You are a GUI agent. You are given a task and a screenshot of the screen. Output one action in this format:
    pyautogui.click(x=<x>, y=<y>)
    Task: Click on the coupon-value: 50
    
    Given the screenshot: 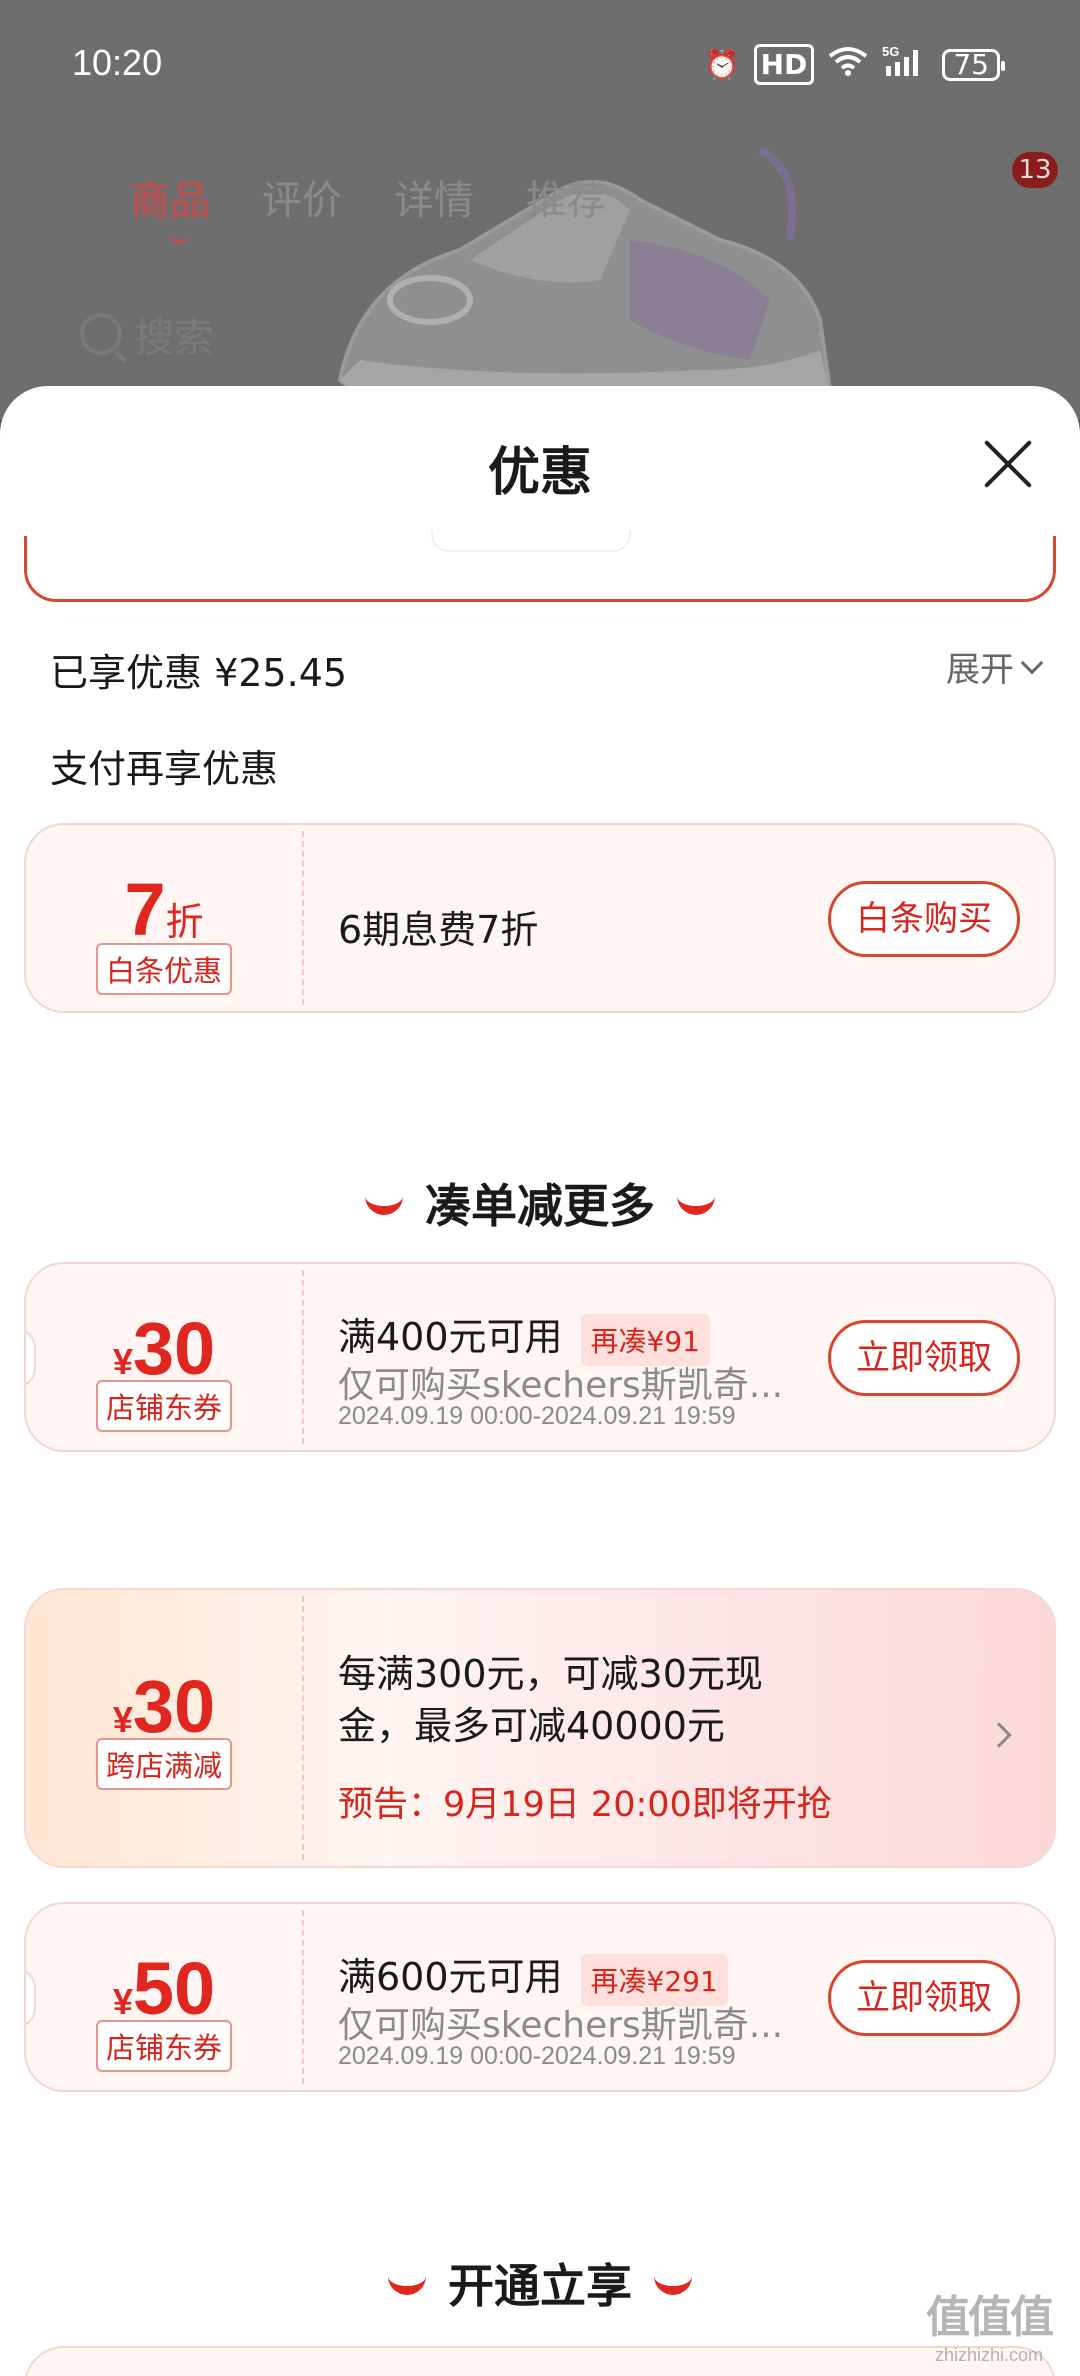 What is the action you would take?
    pyautogui.click(x=174, y=1988)
    